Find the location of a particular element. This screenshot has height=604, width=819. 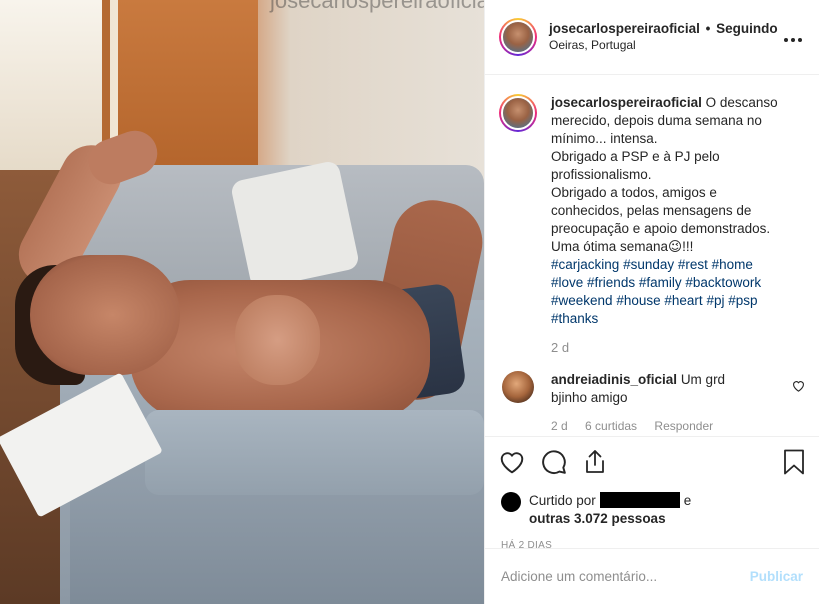

liked-by-conjunction: e is located at coordinates (687, 500).